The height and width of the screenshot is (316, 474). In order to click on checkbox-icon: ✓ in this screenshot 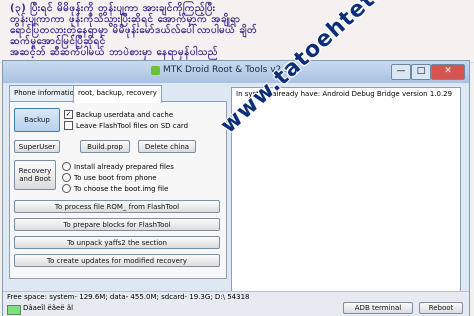, I will do `click(68, 114)`.